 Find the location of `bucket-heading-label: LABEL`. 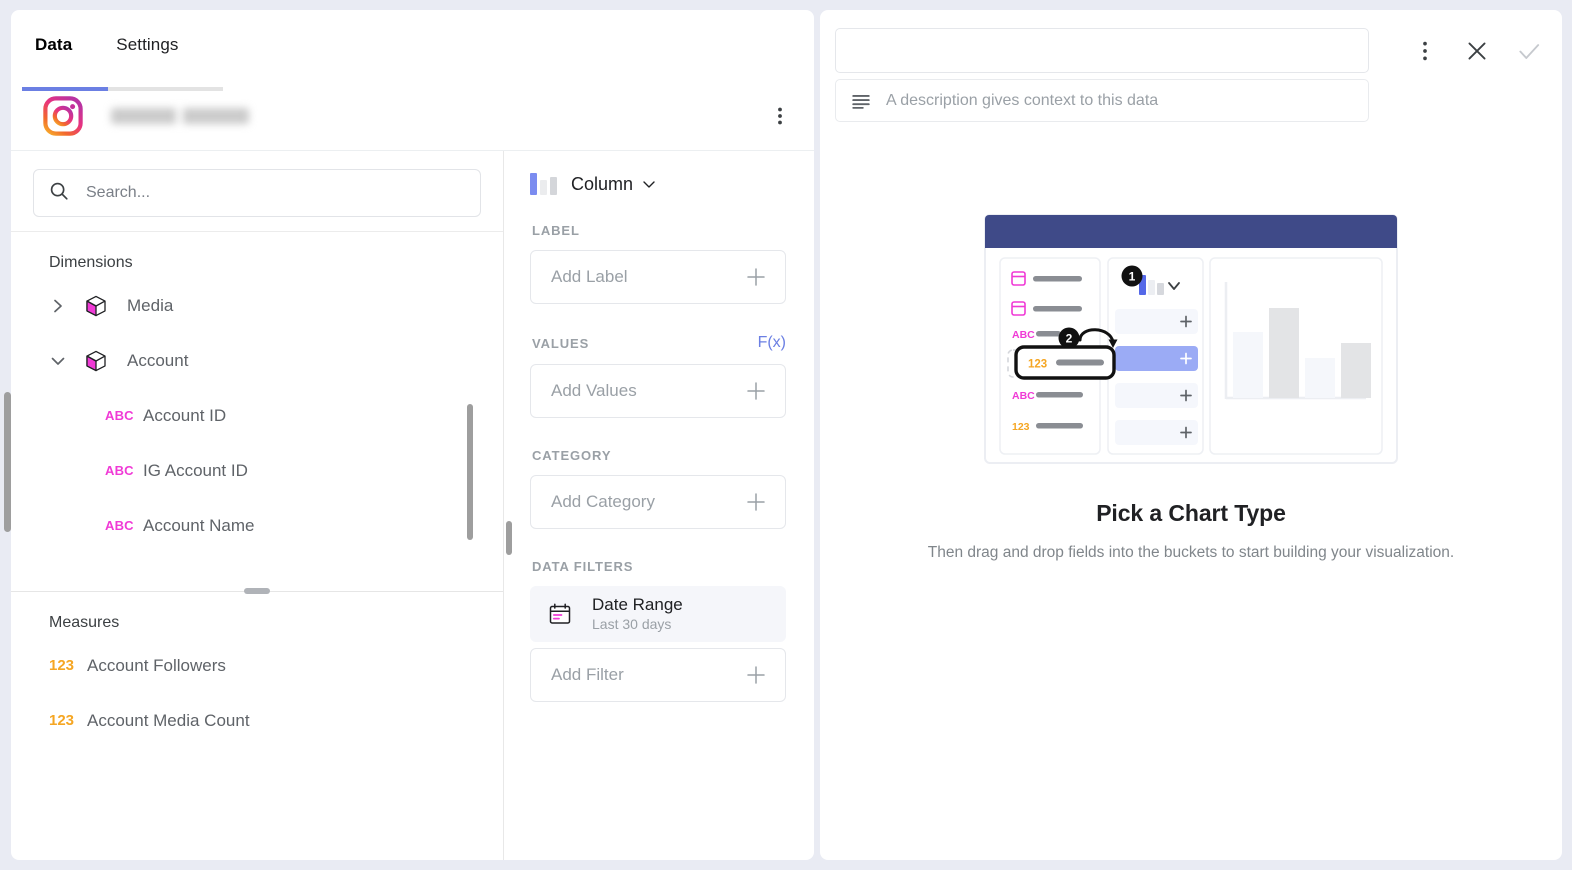

bucket-heading-label: LABEL is located at coordinates (659, 230).